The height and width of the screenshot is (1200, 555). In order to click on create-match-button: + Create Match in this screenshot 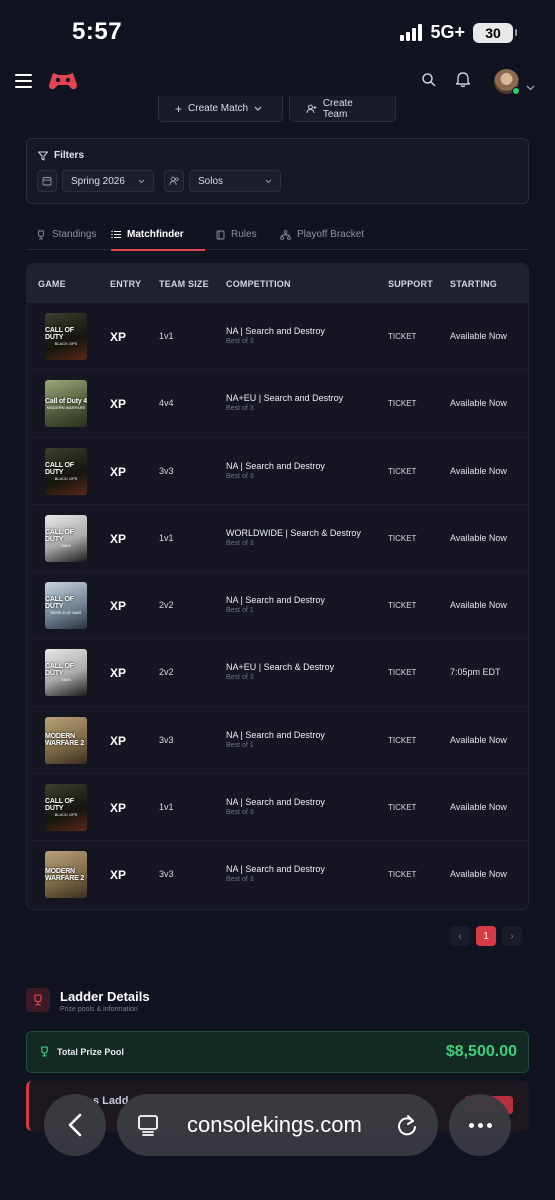, I will do `click(220, 109)`.